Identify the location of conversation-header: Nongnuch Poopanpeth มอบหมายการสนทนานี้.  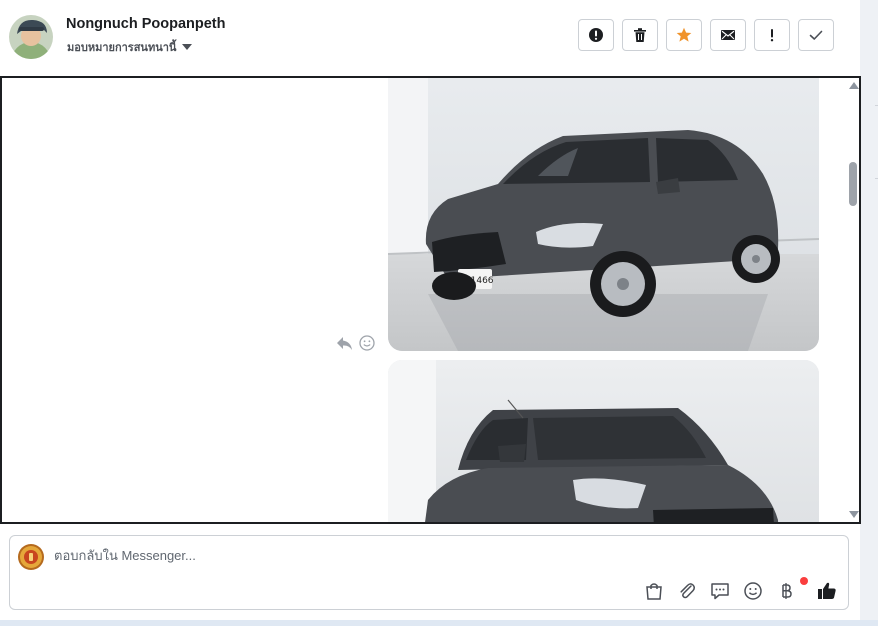
(430, 38).